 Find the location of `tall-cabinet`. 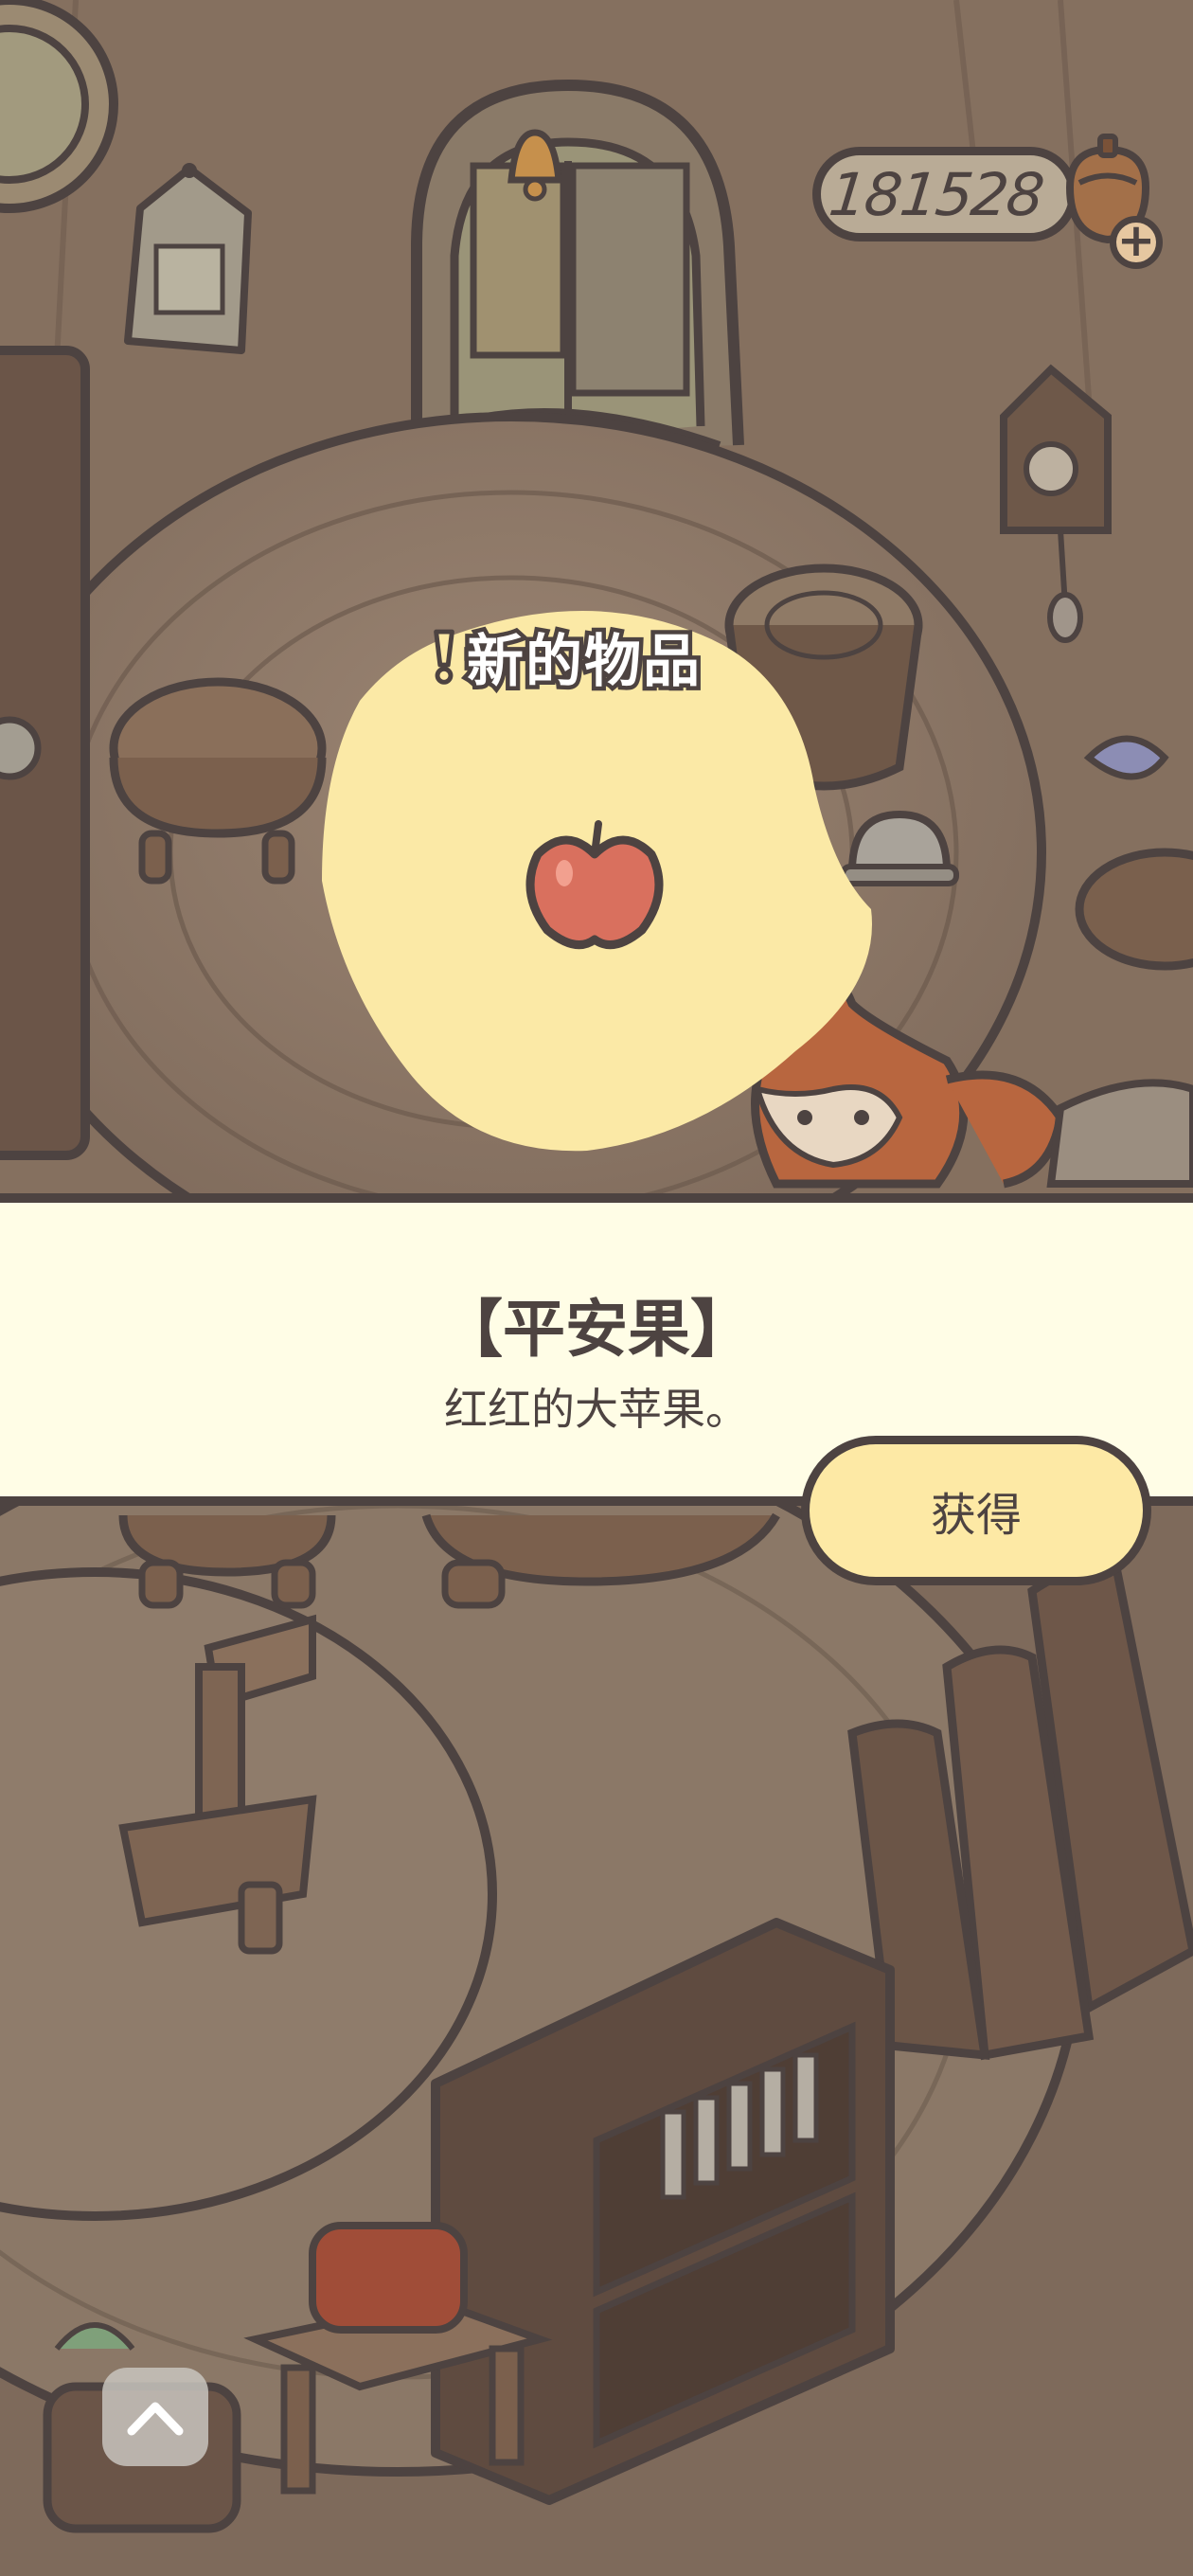

tall-cabinet is located at coordinates (45, 753).